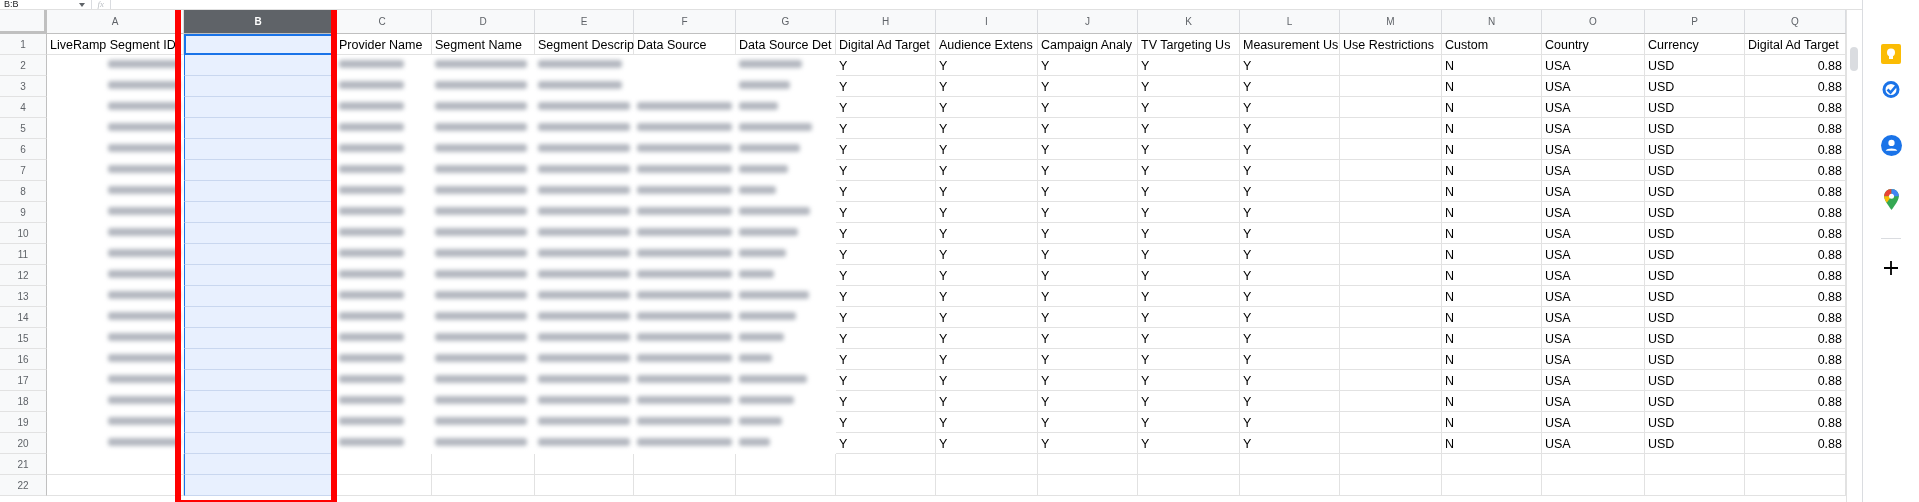 This screenshot has width=1919, height=502. What do you see at coordinates (258, 22) in the screenshot?
I see `column-header: B` at bounding box center [258, 22].